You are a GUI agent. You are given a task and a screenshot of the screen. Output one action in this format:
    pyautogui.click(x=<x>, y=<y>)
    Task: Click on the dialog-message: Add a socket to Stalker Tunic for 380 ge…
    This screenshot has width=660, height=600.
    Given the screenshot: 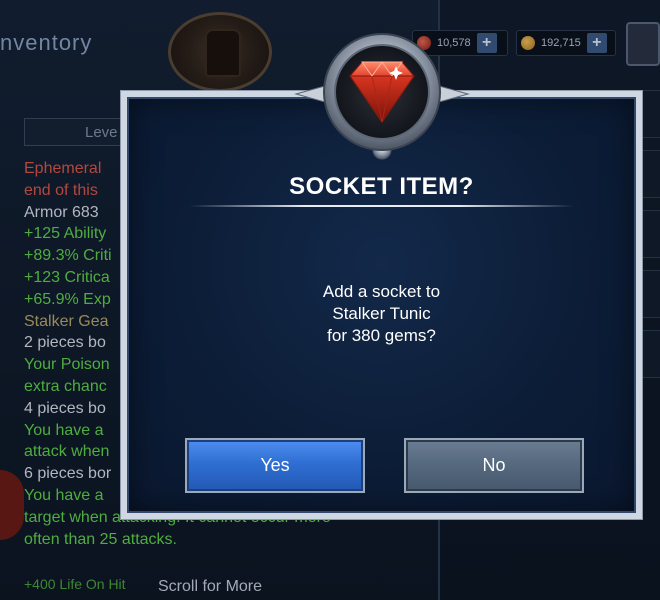 What is the action you would take?
    pyautogui.click(x=381, y=314)
    